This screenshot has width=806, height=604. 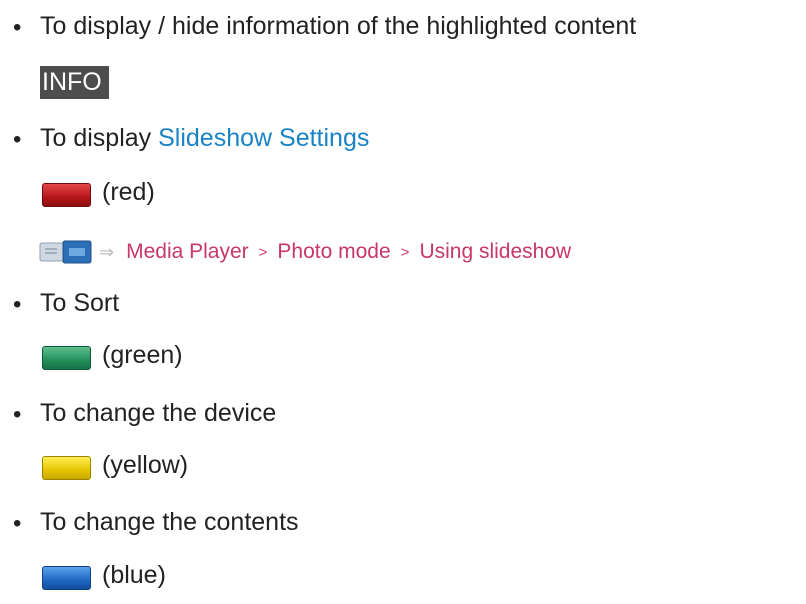 I want to click on reference-arrow-icon: ⇒, so click(x=107, y=251).